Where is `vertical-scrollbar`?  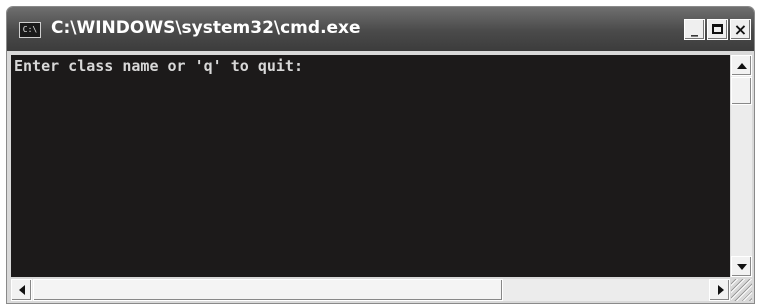
vertical-scrollbar is located at coordinates (741, 166).